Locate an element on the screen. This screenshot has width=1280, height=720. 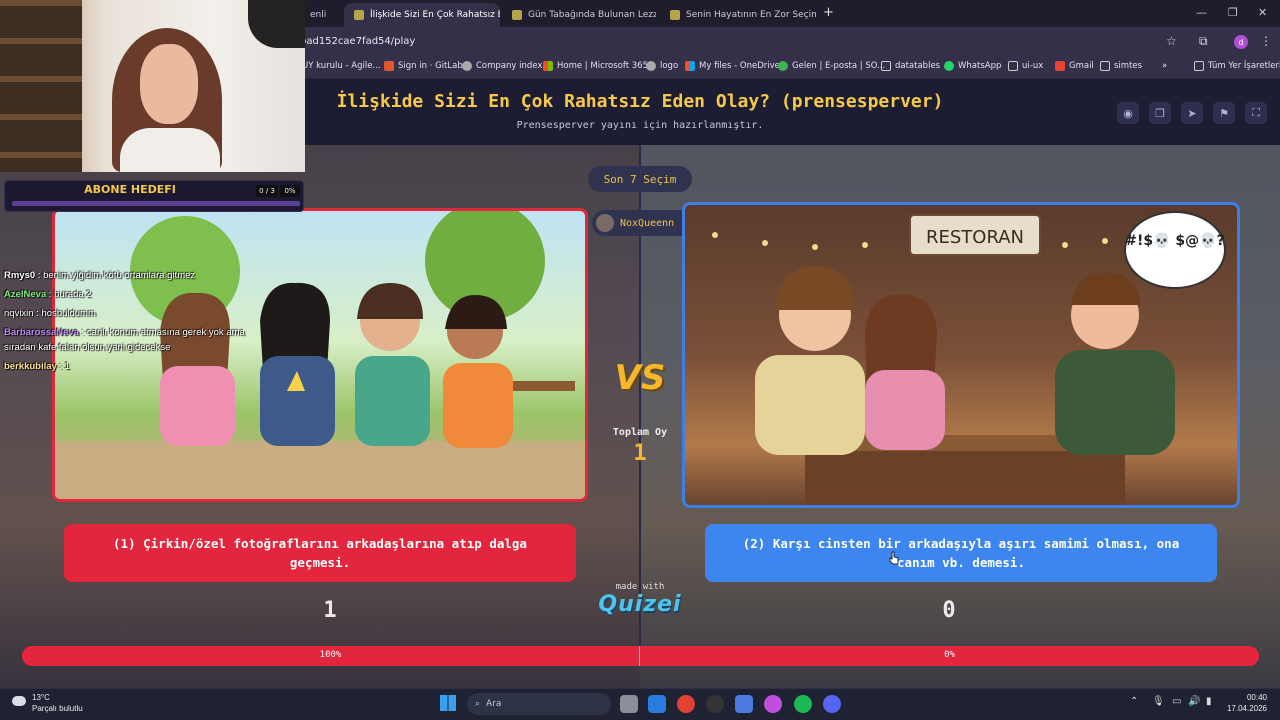
chat-user: BarbarossaNeva is located at coordinates (41, 332).